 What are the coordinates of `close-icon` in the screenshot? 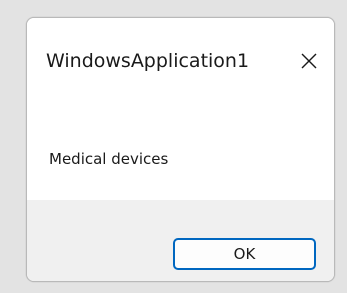 It's located at (309, 61).